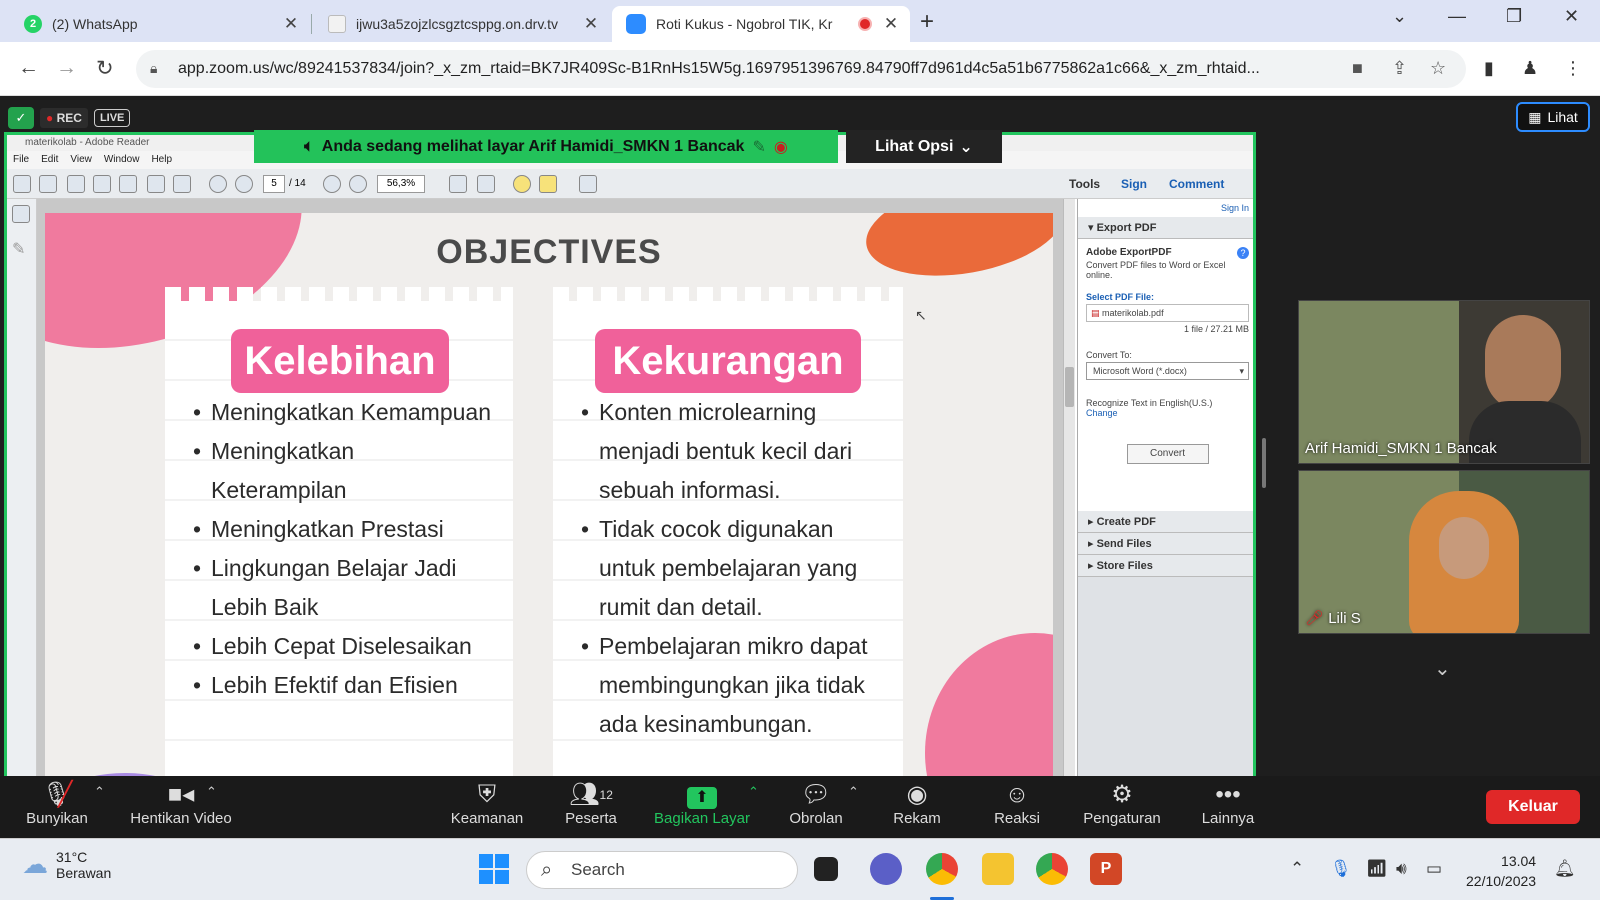  I want to click on selected-file-field: ▤ materikolab.pdf, so click(1167, 313).